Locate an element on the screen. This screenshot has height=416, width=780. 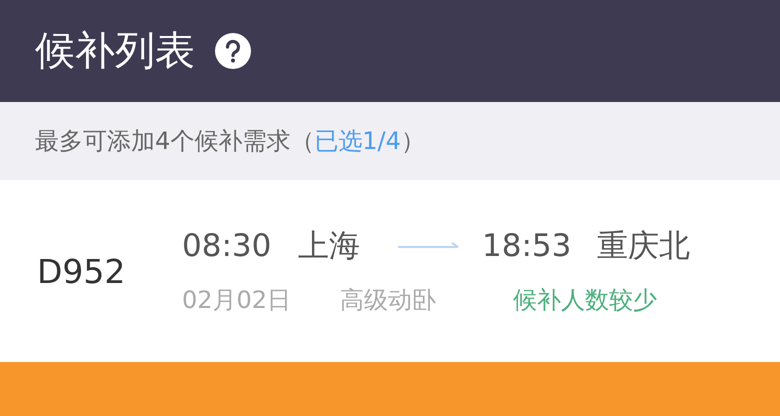
depart-time: 08:30 is located at coordinates (227, 246).